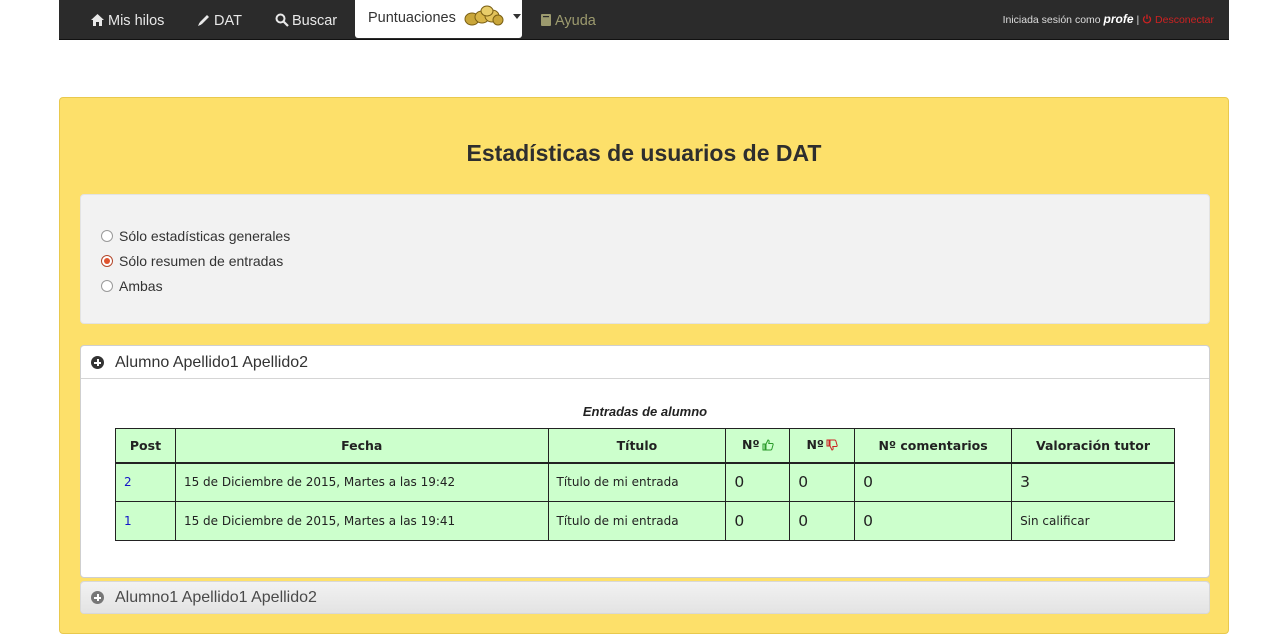 Image resolution: width=1285 pixels, height=639 pixels. Describe the element at coordinates (128, 521) in the screenshot. I see `post-link: 1` at that location.